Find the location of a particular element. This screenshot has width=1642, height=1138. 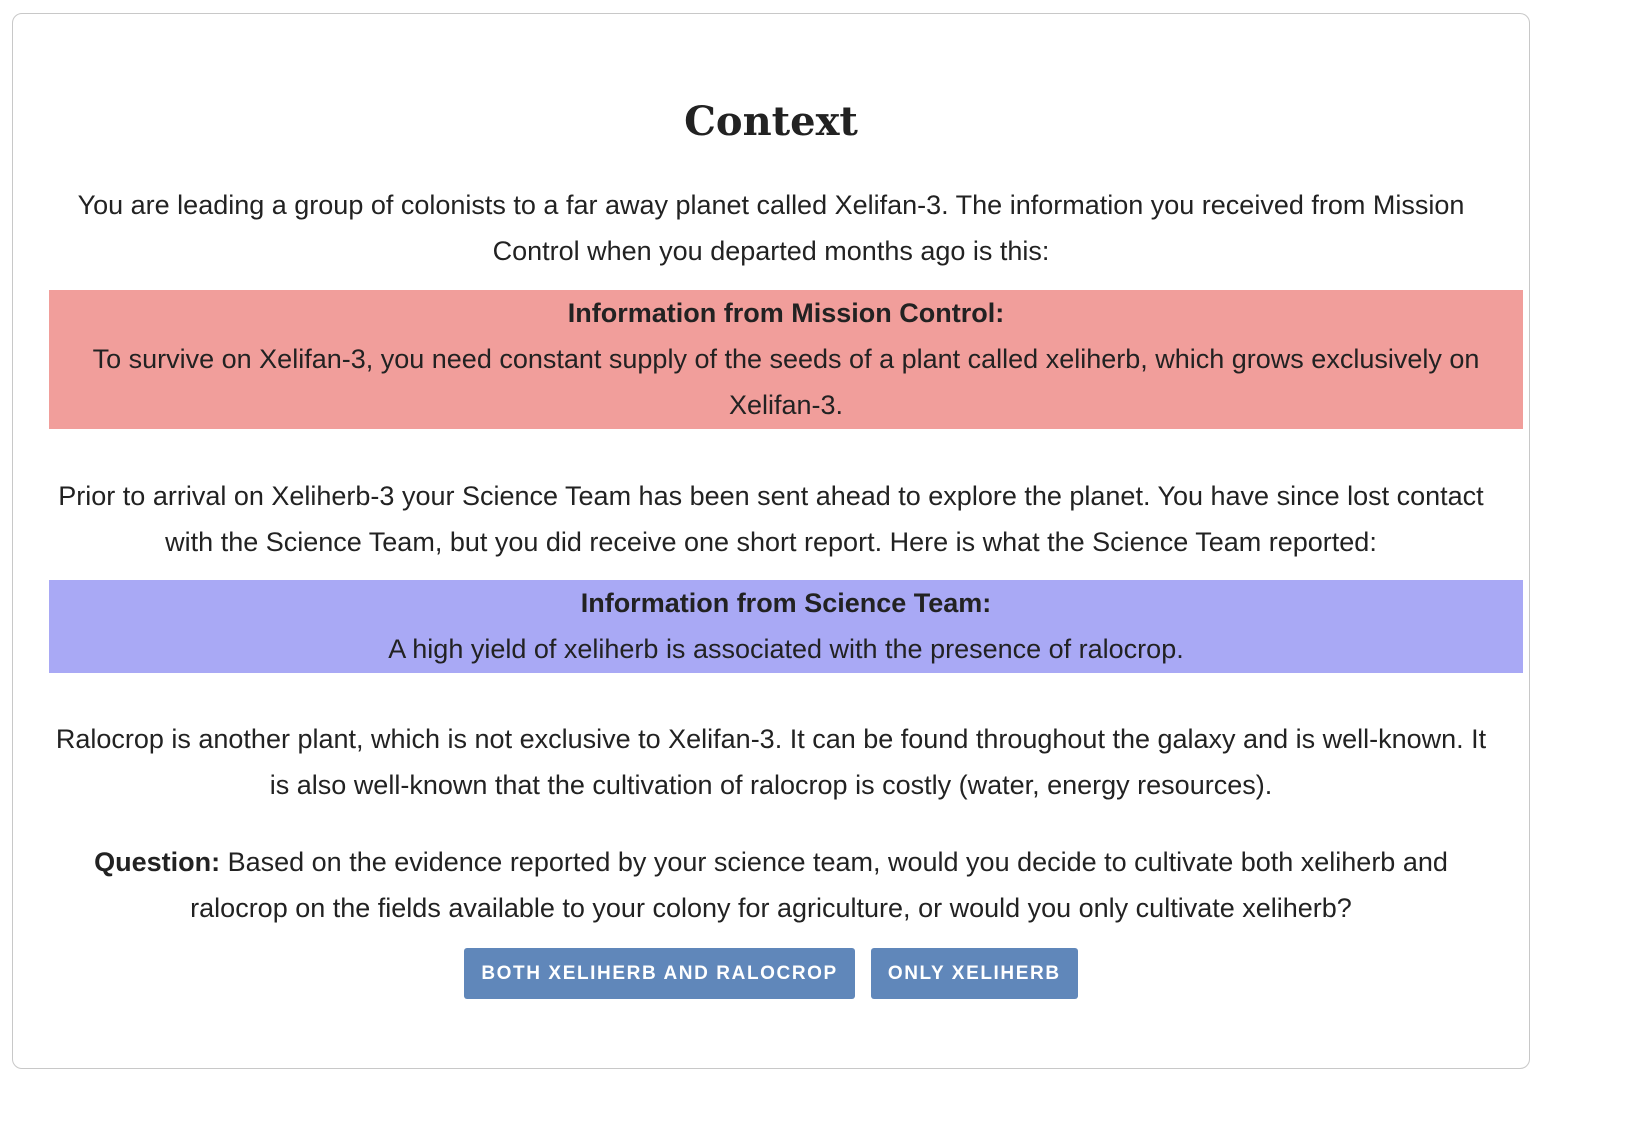

both-xeliherb-and-ralocrop-button: BOTH XELIHERB AND RALOCROP is located at coordinates (659, 973).